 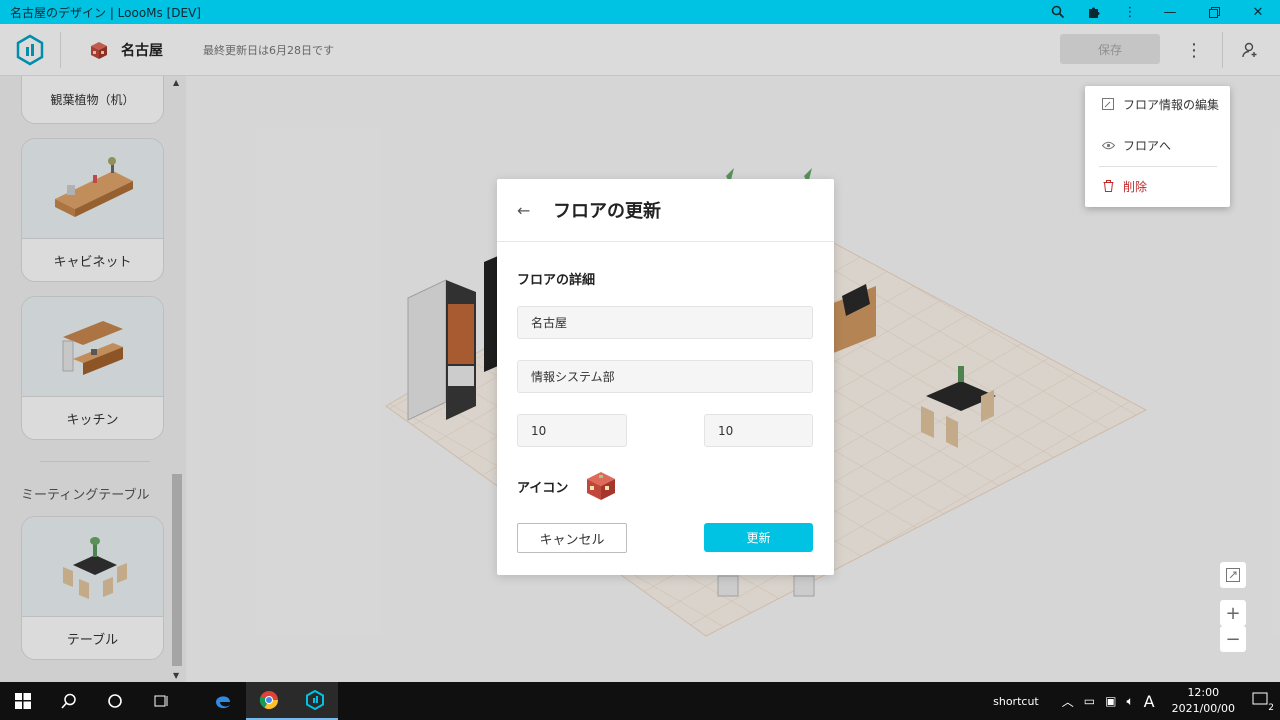 I want to click on edit-icon, so click(x=1108, y=104).